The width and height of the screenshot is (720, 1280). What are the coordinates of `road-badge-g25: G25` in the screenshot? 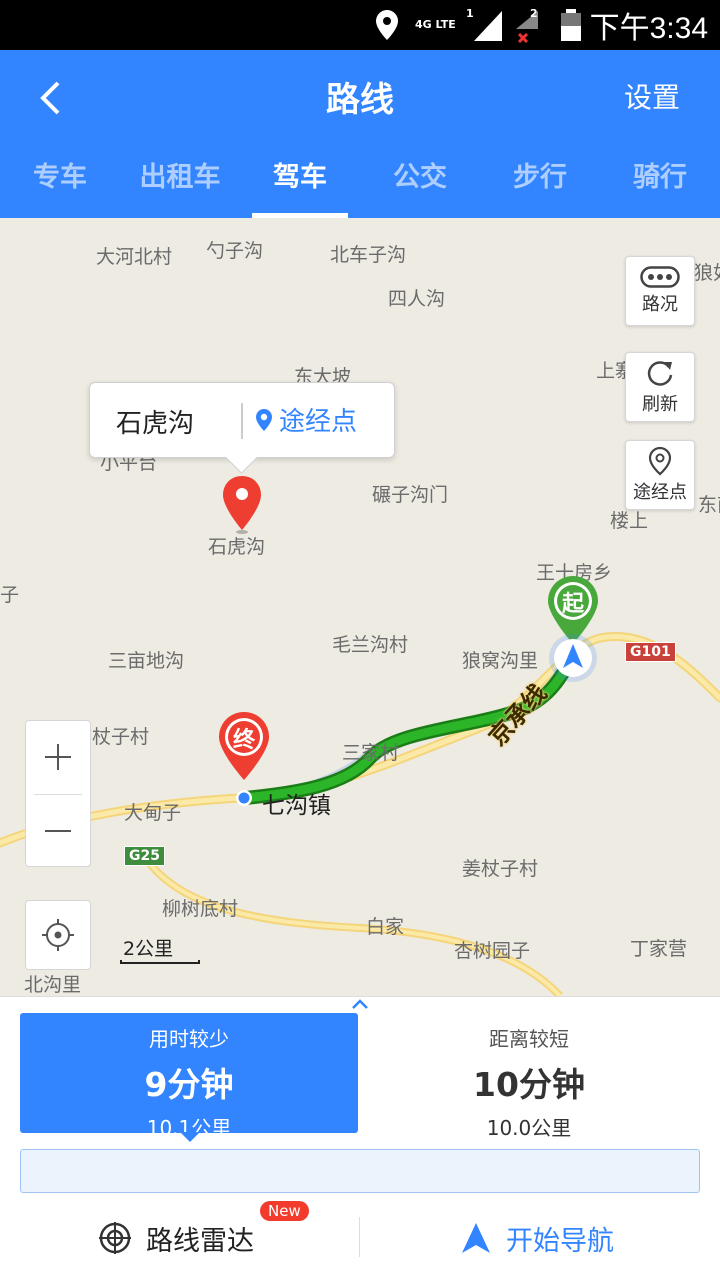 It's located at (144, 856).